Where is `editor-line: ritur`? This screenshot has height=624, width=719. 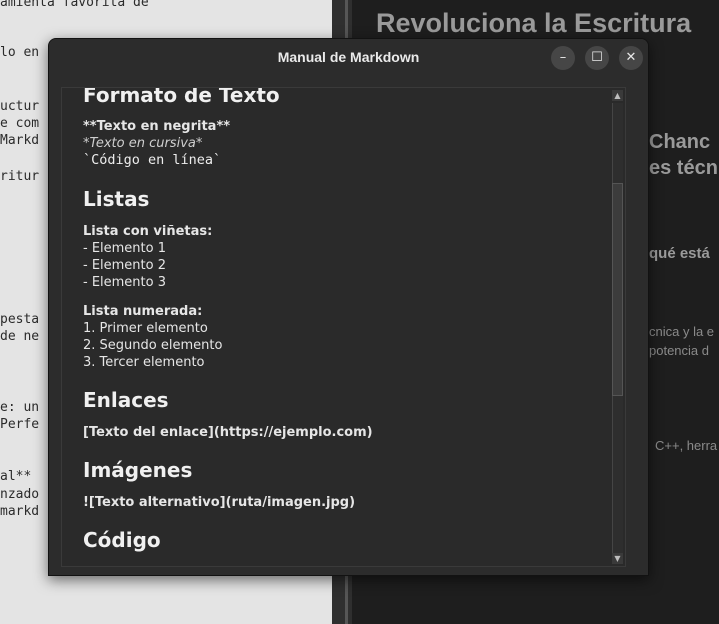
editor-line: ritur is located at coordinates (20, 176).